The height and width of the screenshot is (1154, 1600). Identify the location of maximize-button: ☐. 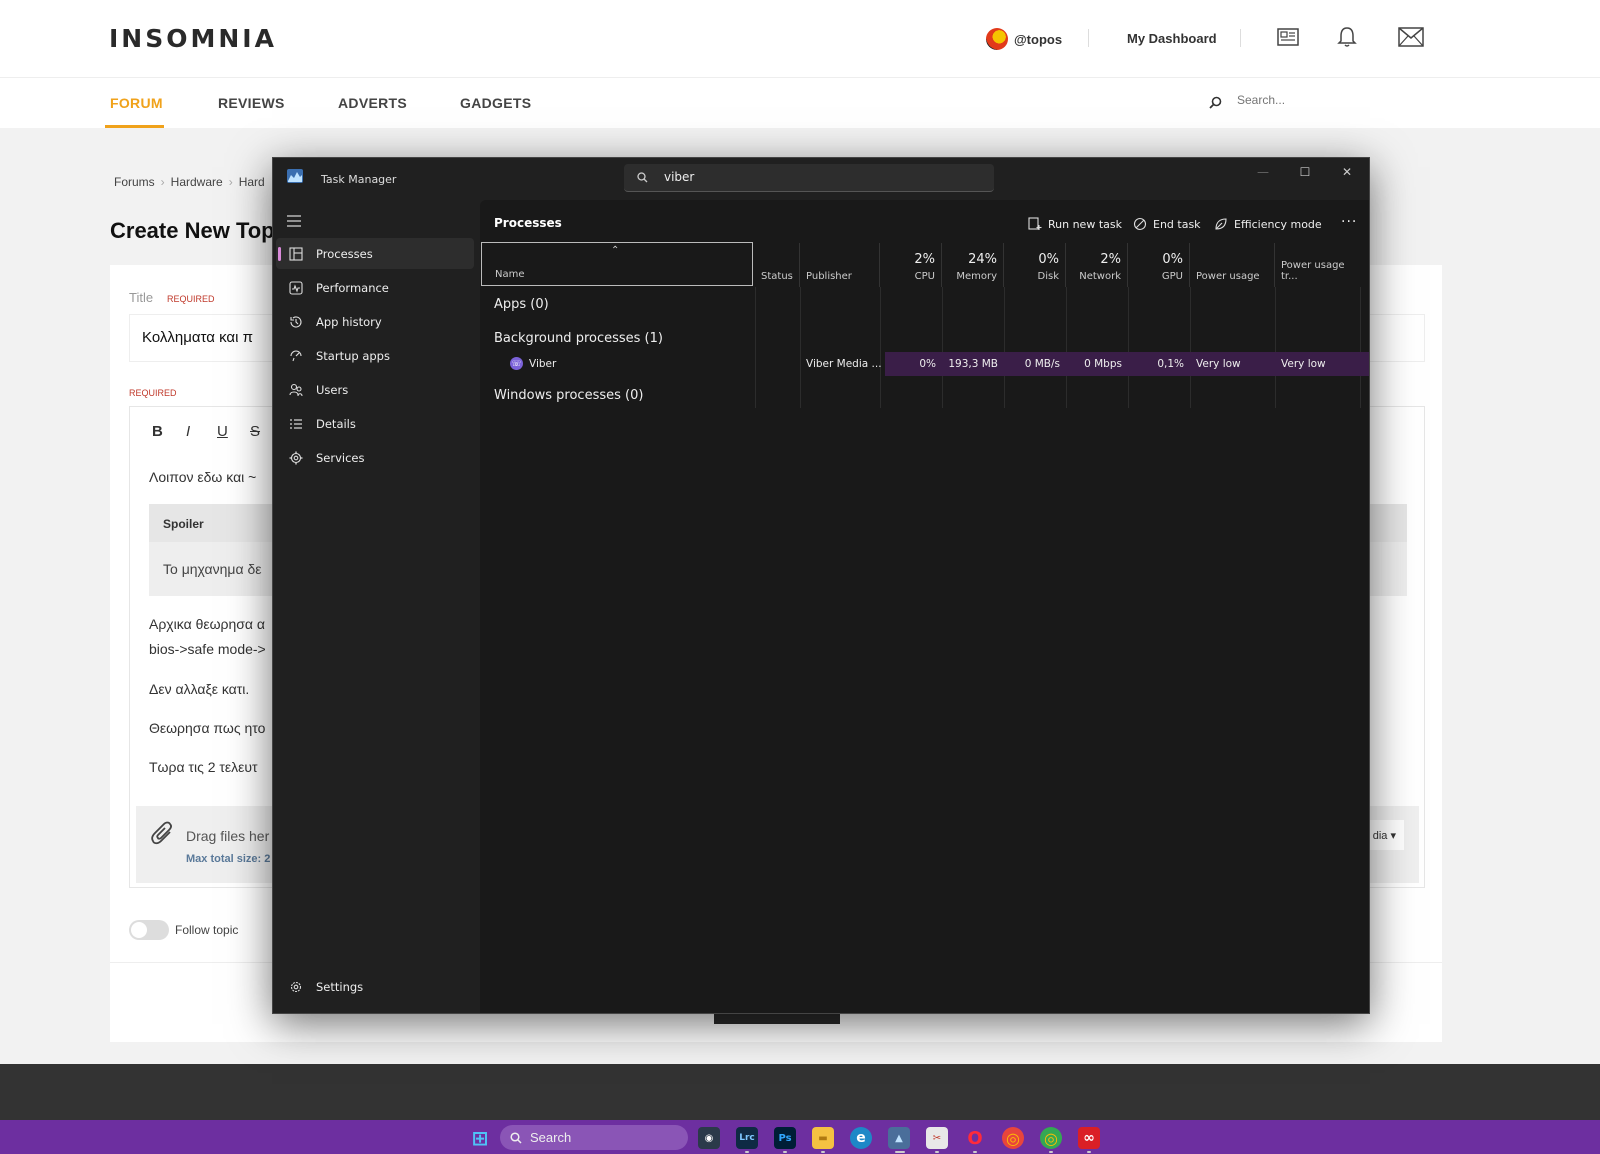
(1305, 172).